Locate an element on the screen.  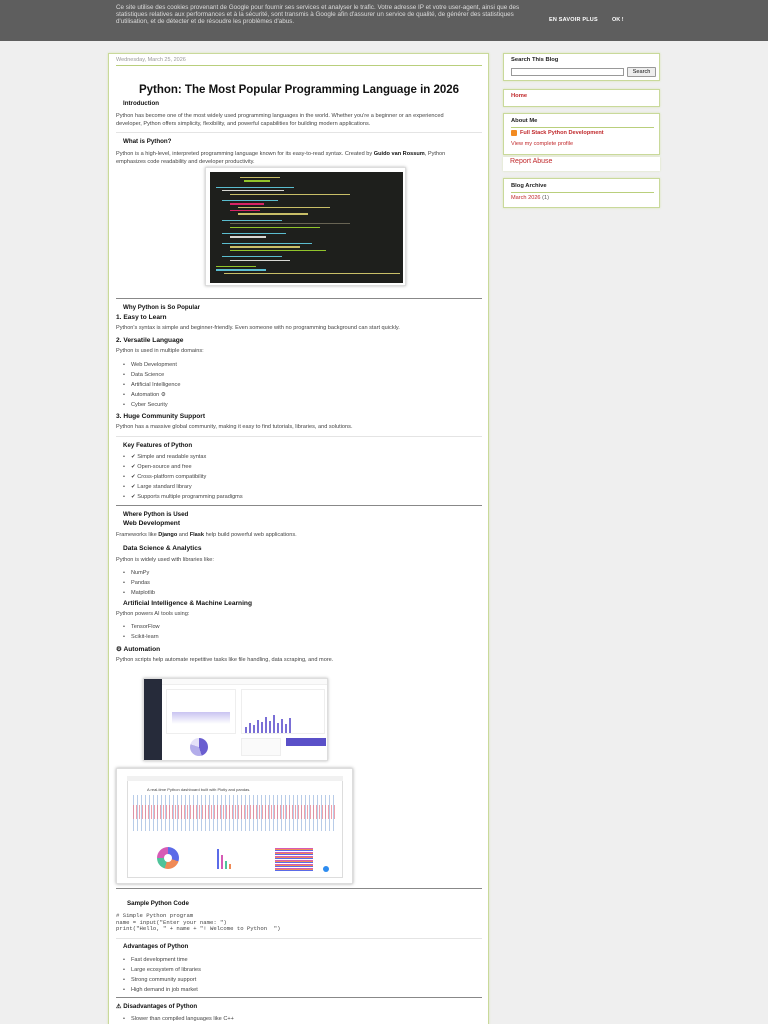
browser-bar-graphic is located at coordinates (235, 778).